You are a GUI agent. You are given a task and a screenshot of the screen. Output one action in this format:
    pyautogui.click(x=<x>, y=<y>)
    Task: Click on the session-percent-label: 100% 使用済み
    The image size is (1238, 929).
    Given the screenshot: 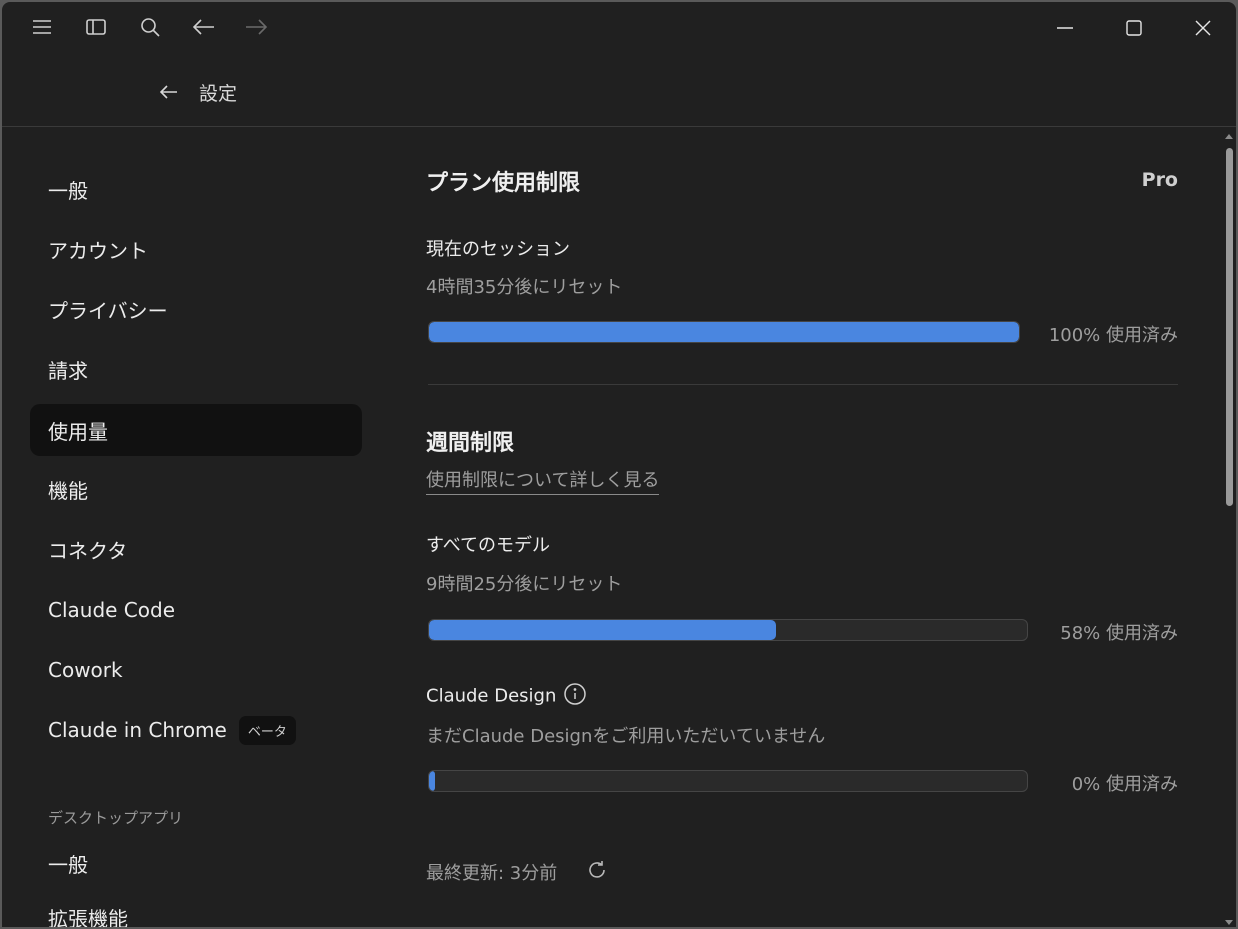 What is the action you would take?
    pyautogui.click(x=1113, y=335)
    